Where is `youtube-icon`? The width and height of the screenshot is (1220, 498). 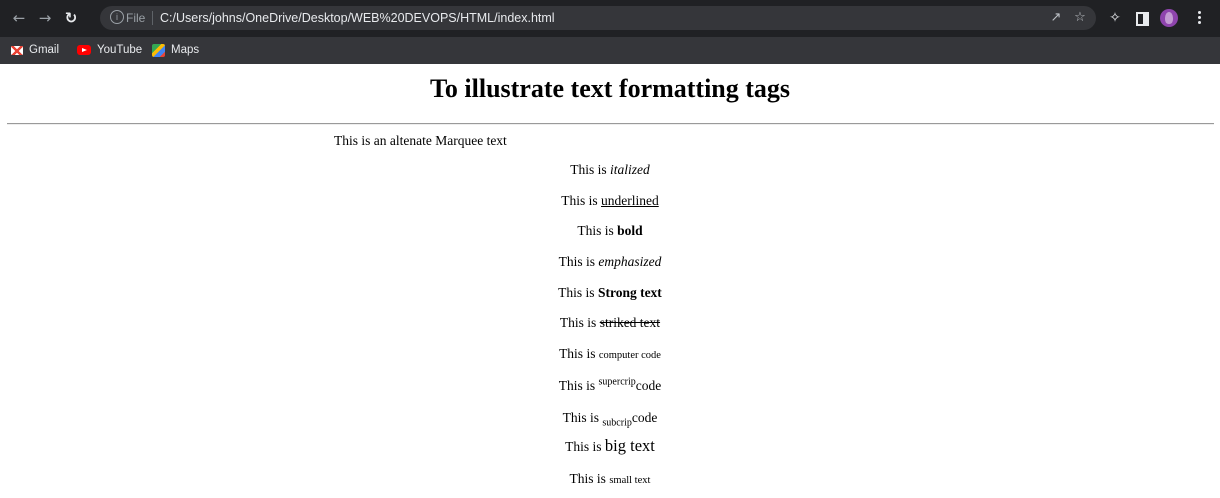
youtube-icon is located at coordinates (84, 50).